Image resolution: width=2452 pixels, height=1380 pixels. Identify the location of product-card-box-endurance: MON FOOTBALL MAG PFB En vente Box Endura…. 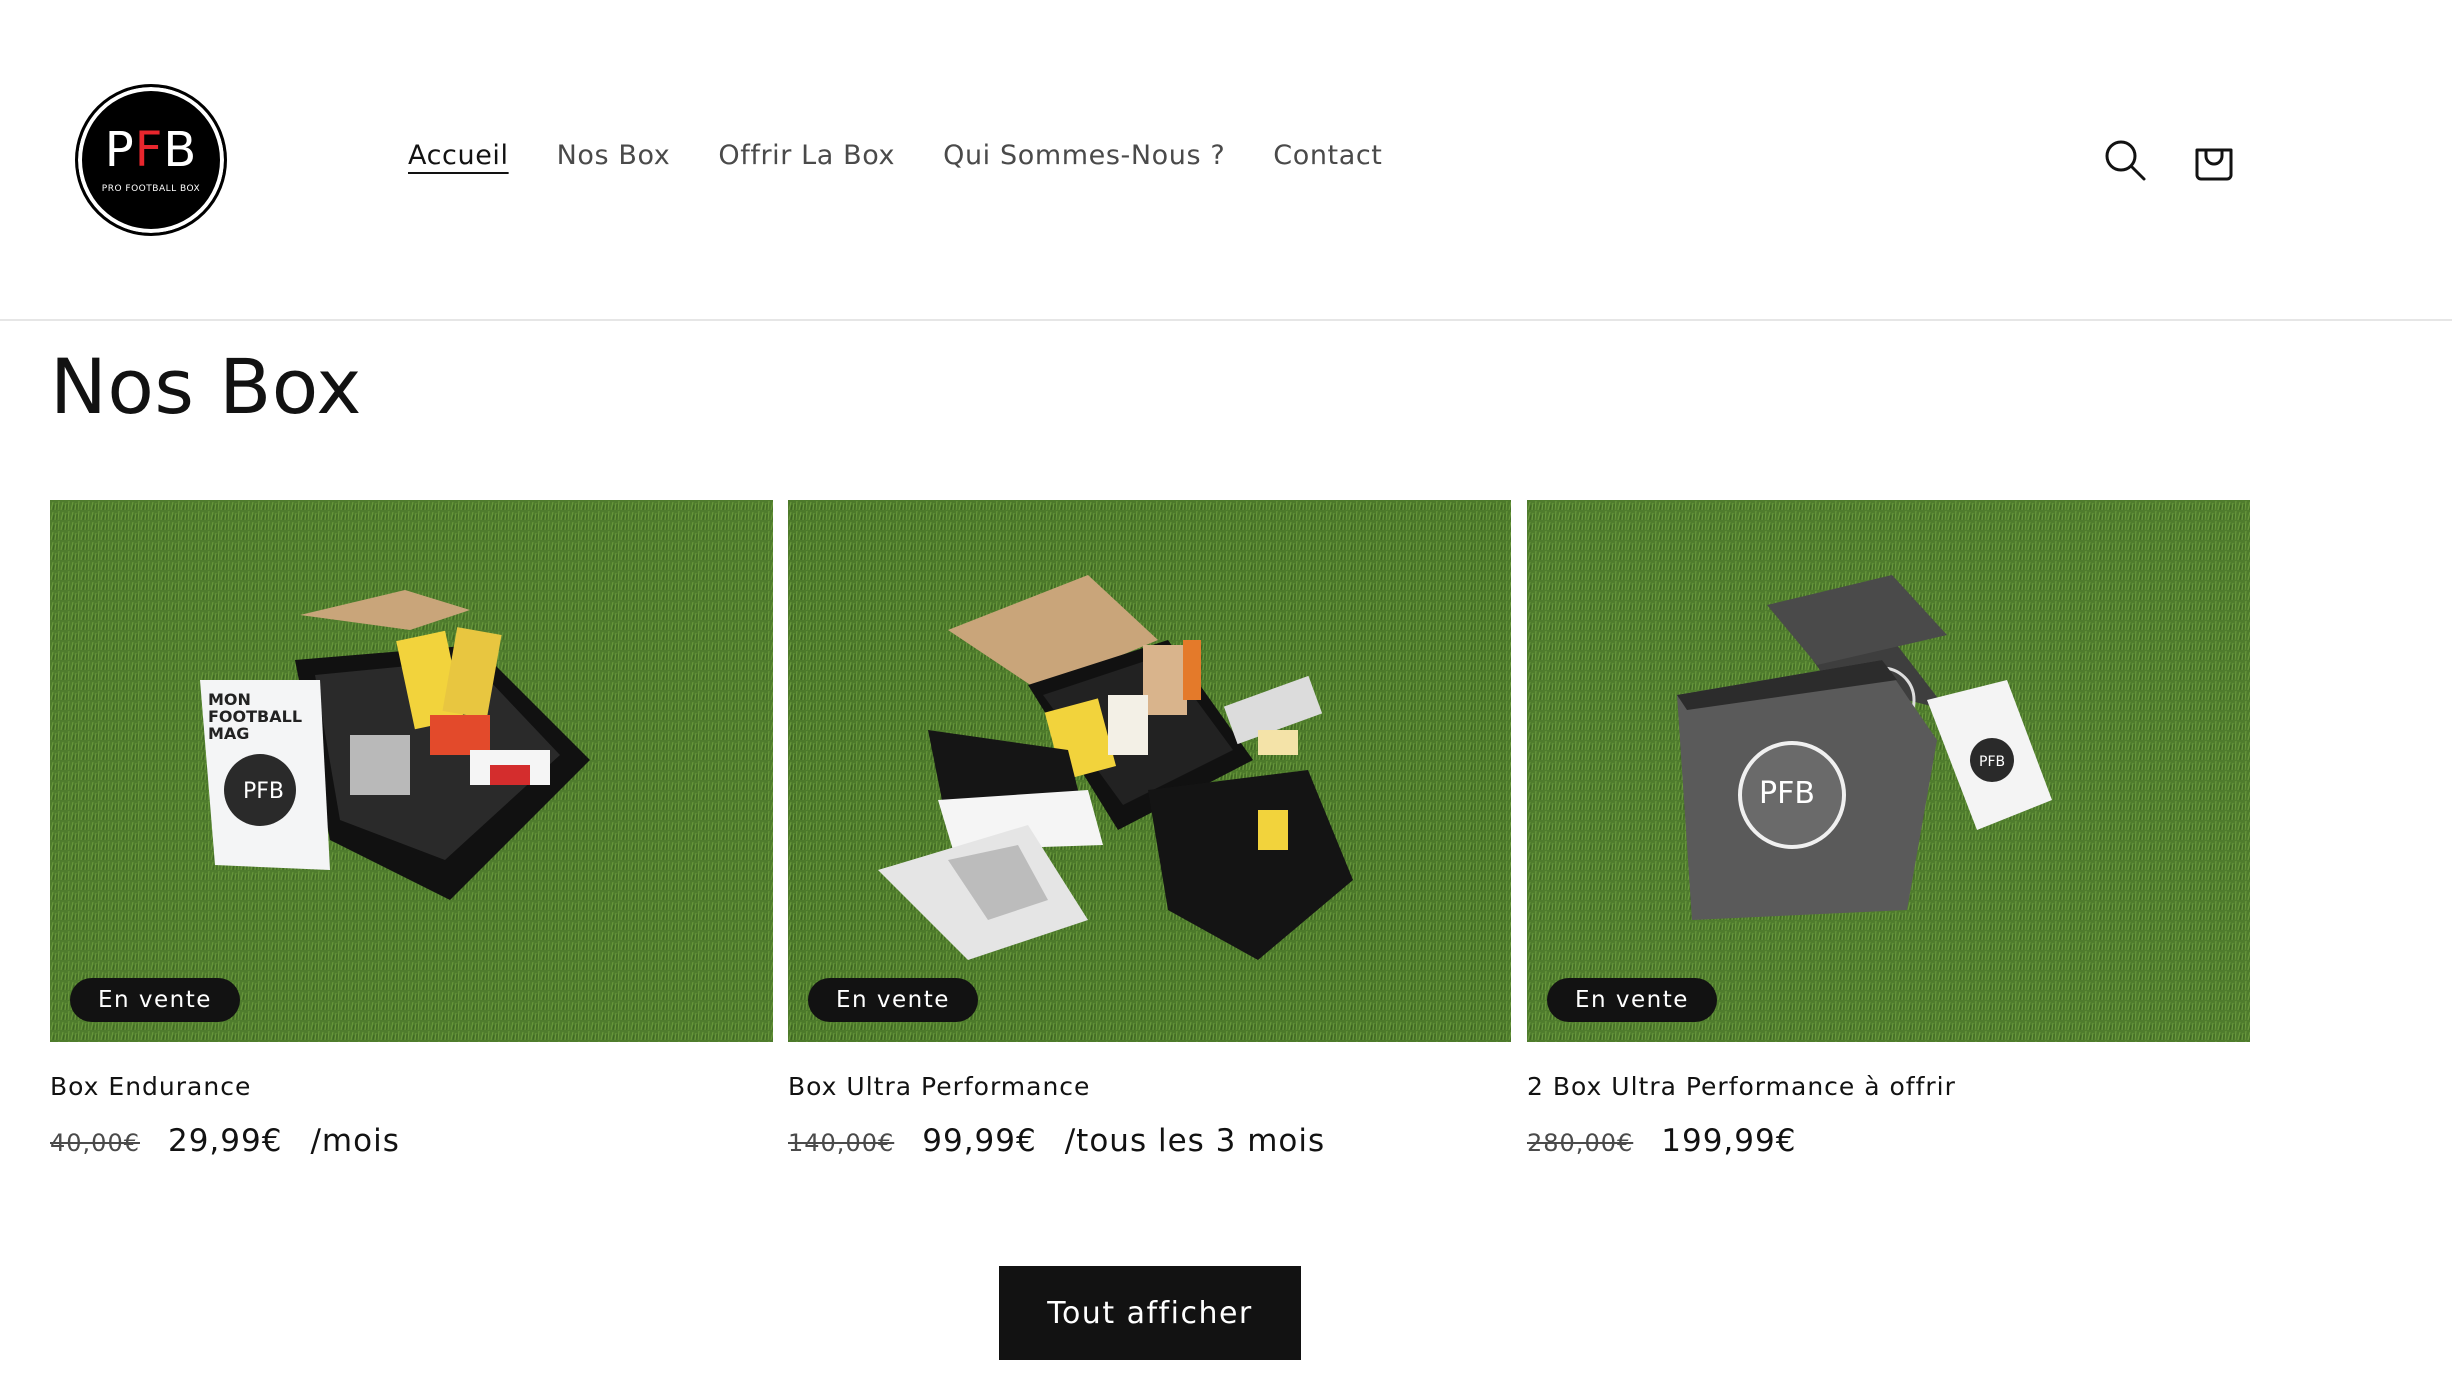
(411, 829).